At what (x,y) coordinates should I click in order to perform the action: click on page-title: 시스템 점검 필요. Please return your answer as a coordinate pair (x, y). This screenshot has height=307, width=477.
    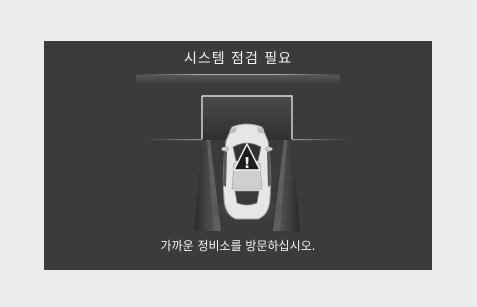
    Looking at the image, I should click on (238, 59).